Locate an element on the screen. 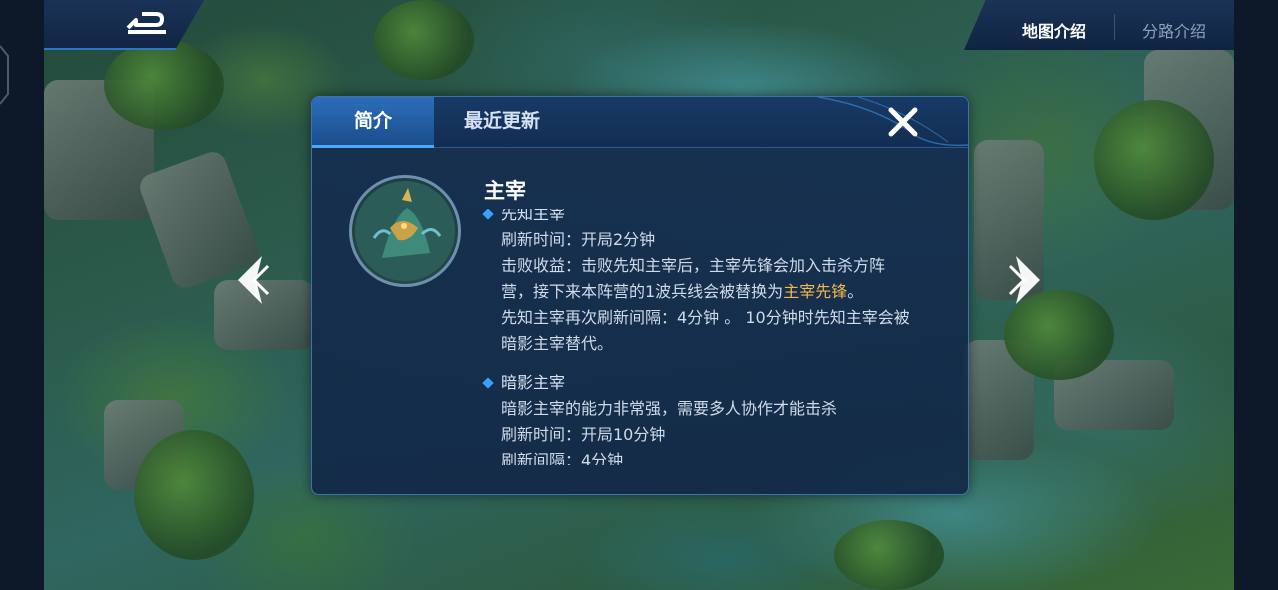 The width and height of the screenshot is (1278, 590). description-text: 营，接下来本阵营的1波兵线会被替换为 is located at coordinates (642, 291).